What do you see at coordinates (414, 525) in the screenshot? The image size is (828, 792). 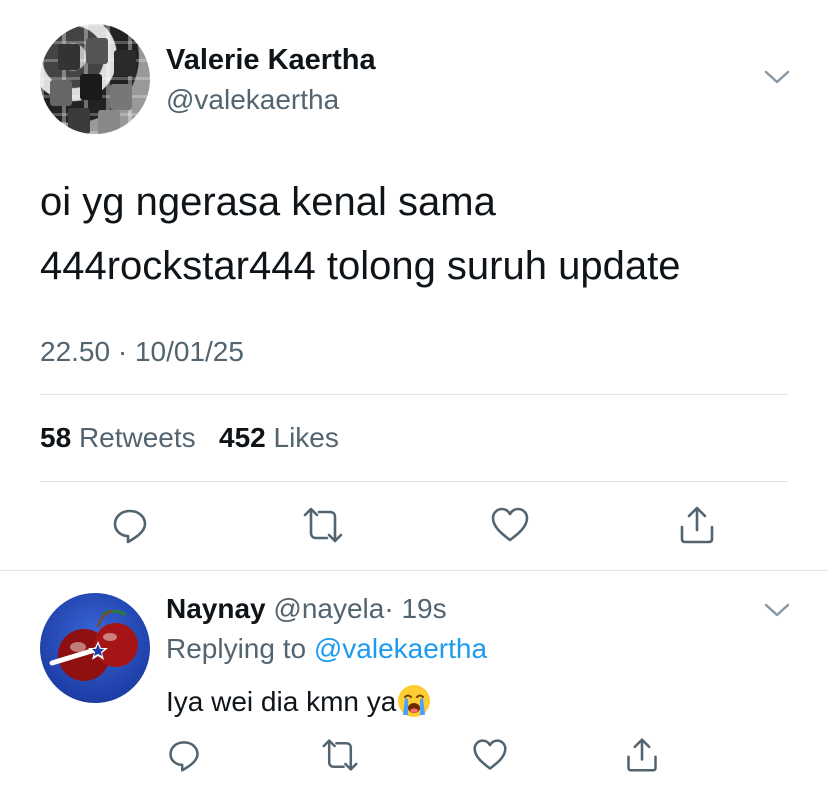 I see `tweet-actions` at bounding box center [414, 525].